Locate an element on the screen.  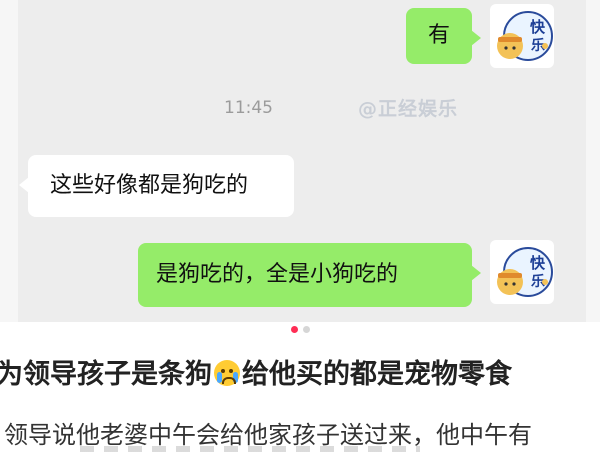
received-message-bubble: 这些好像都是狗吃的 is located at coordinates (156, 186).